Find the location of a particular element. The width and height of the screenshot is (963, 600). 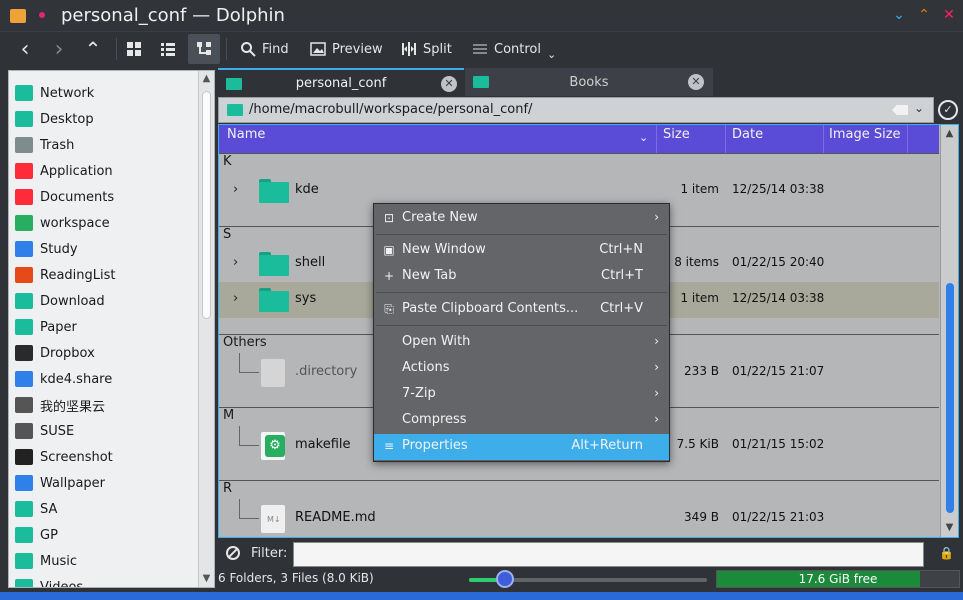

tab-books: Books ✕ is located at coordinates (589, 82).